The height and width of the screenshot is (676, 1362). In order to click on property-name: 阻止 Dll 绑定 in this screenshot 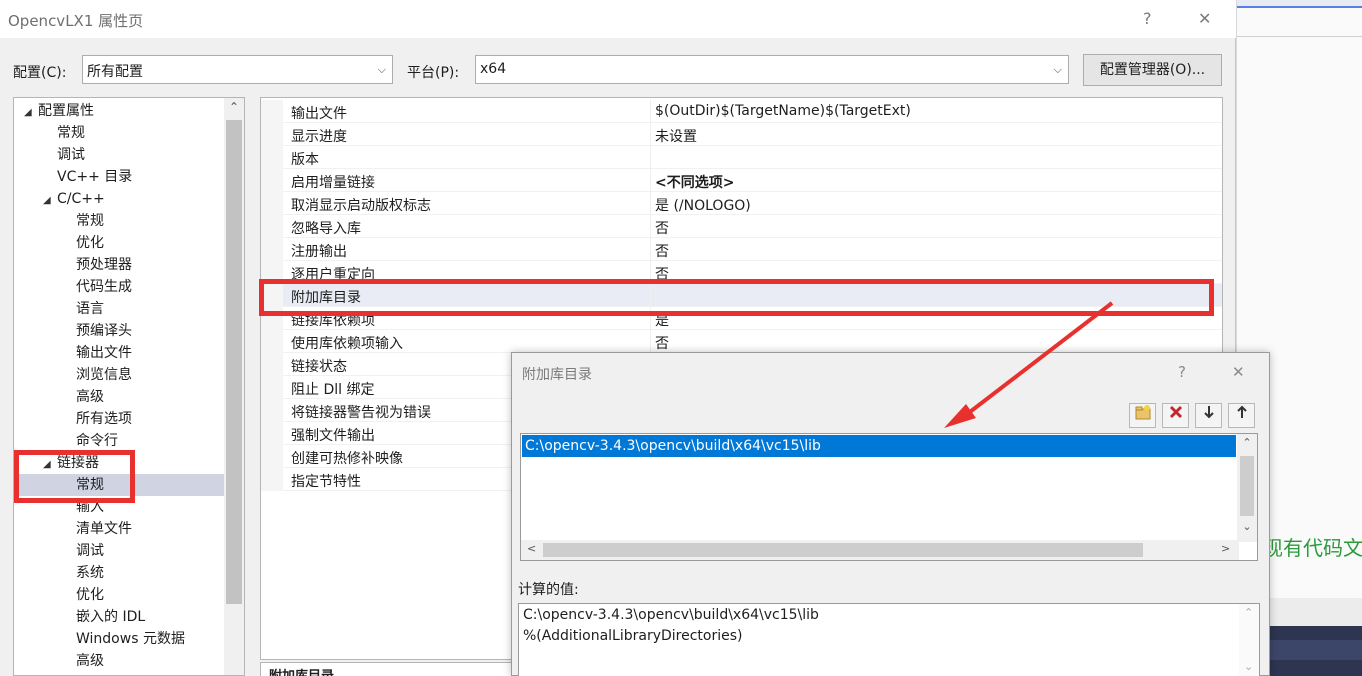, I will do `click(333, 390)`.